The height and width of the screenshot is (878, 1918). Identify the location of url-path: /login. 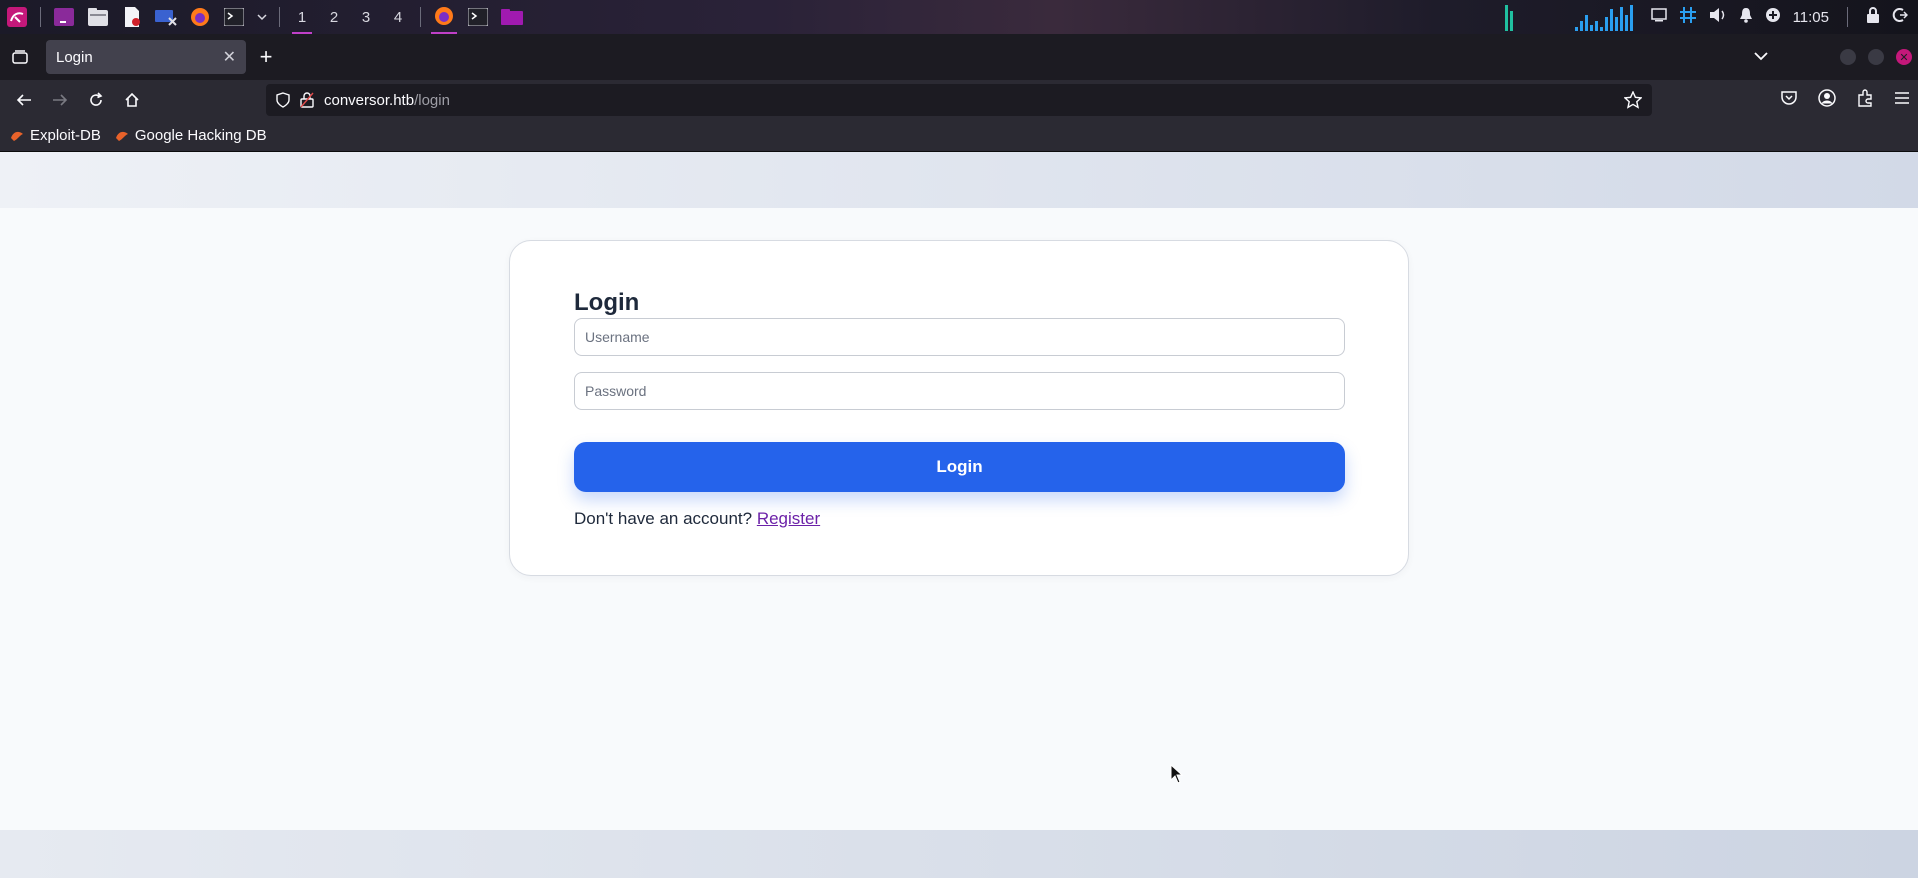
(432, 100).